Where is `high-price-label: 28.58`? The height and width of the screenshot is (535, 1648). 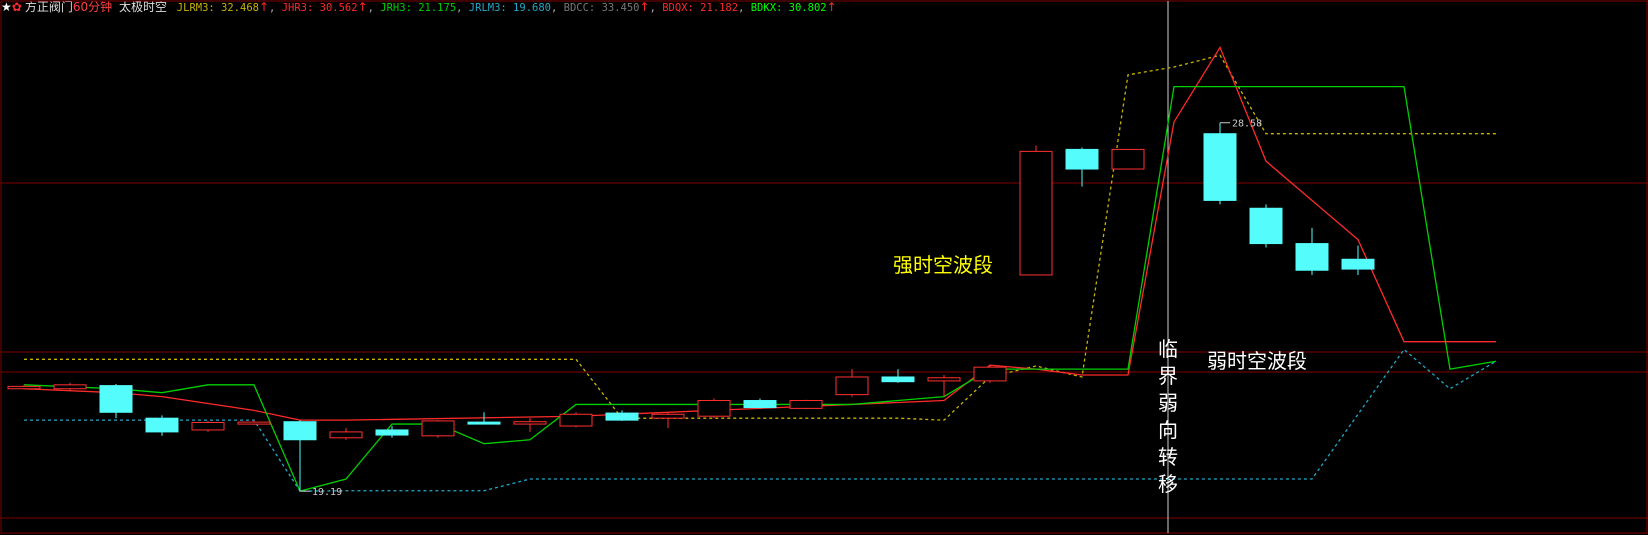
high-price-label: 28.58 is located at coordinates (1247, 124).